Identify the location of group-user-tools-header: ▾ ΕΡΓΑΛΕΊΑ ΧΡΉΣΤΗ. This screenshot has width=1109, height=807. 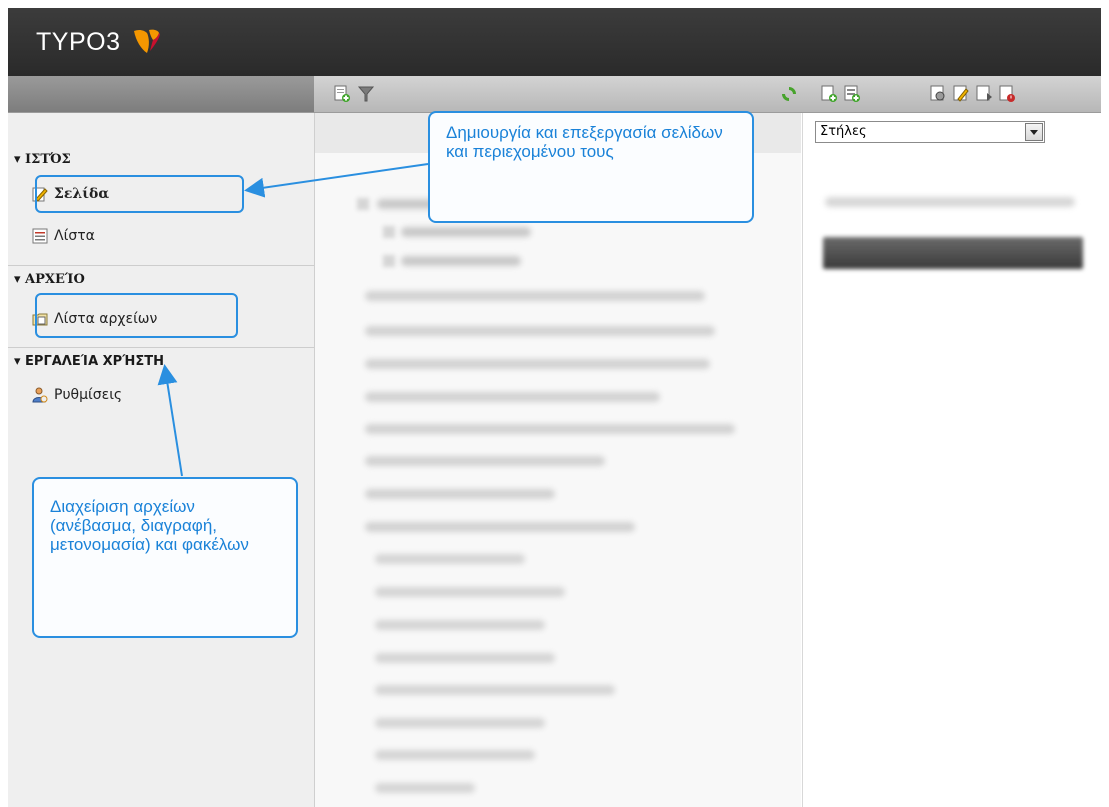
(89, 361).